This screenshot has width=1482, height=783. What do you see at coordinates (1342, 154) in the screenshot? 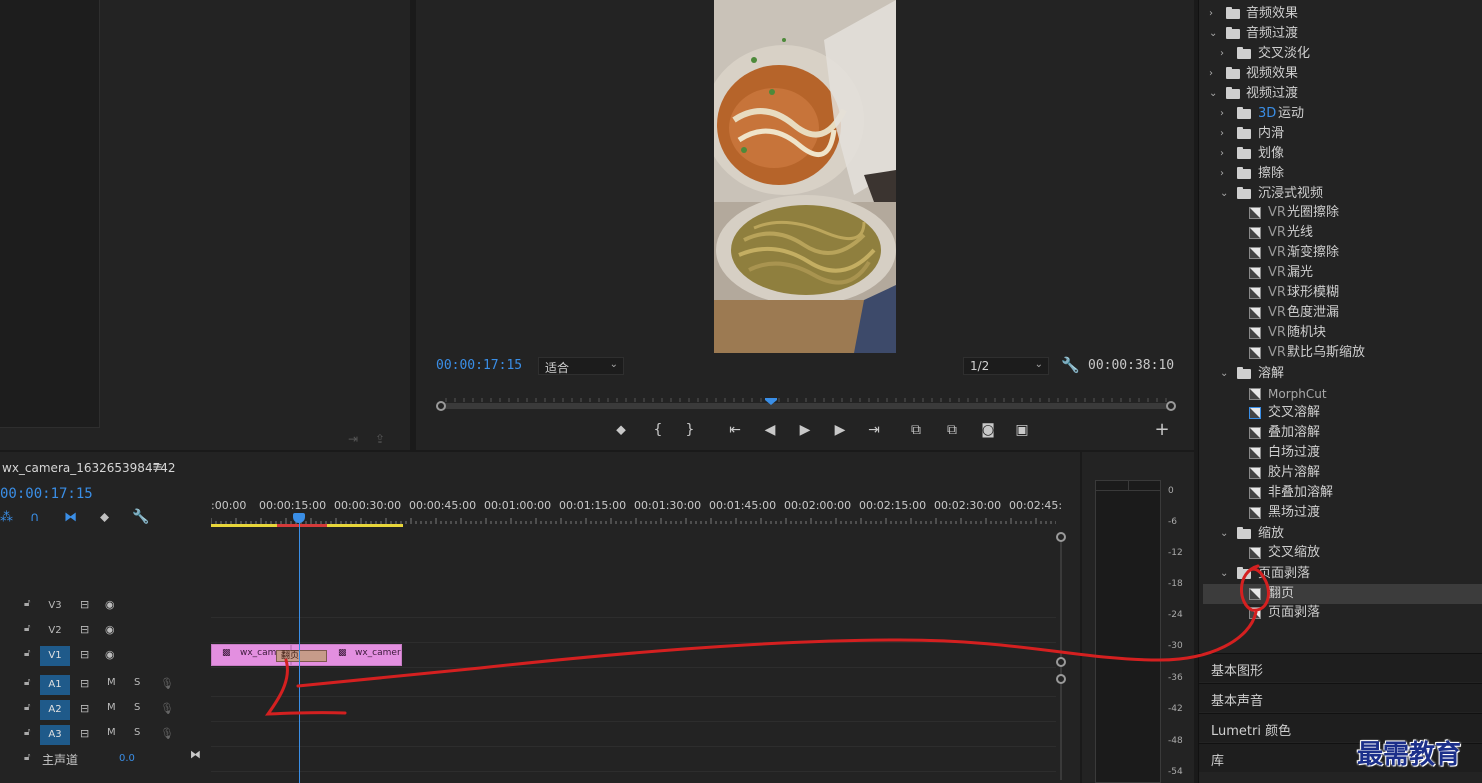
I see `fx-folder-iris: › 划像` at bounding box center [1342, 154].